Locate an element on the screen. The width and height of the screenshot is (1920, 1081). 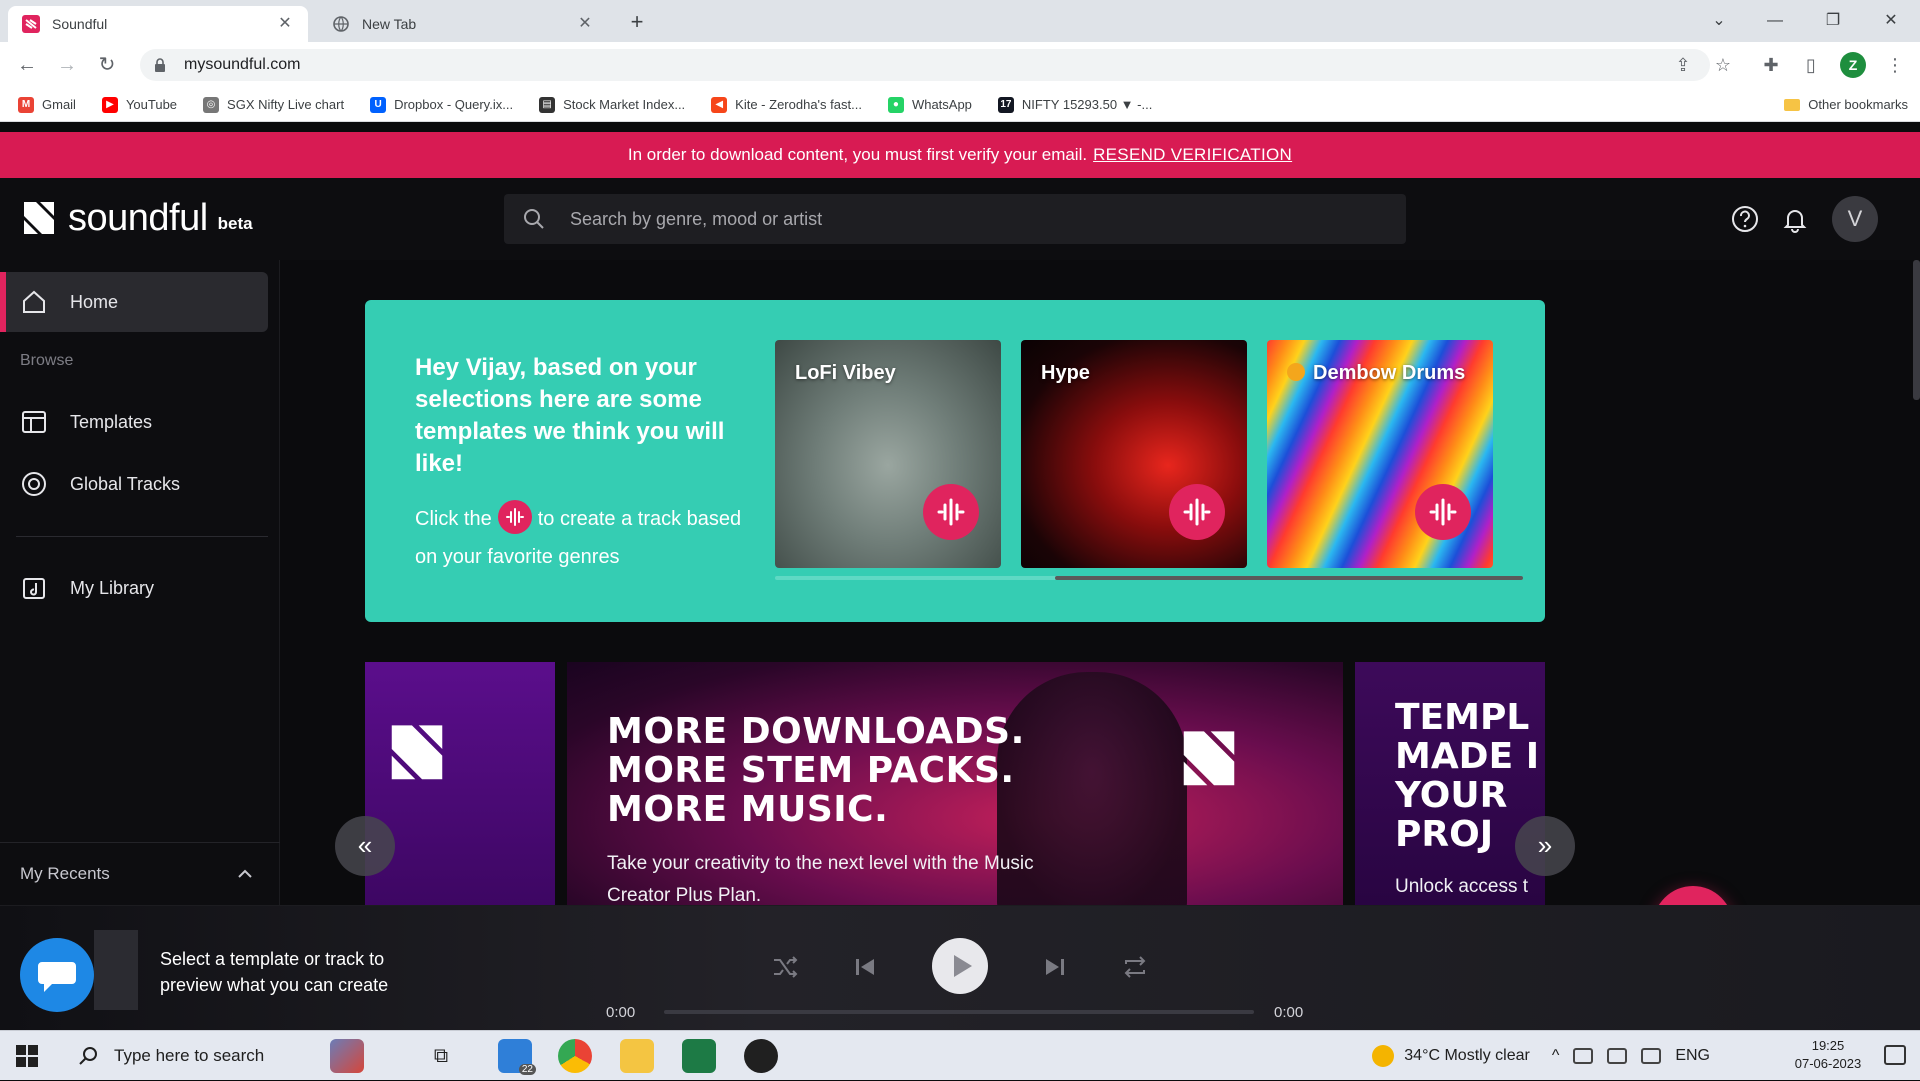
soundful-logo-icon is located at coordinates (417, 752).